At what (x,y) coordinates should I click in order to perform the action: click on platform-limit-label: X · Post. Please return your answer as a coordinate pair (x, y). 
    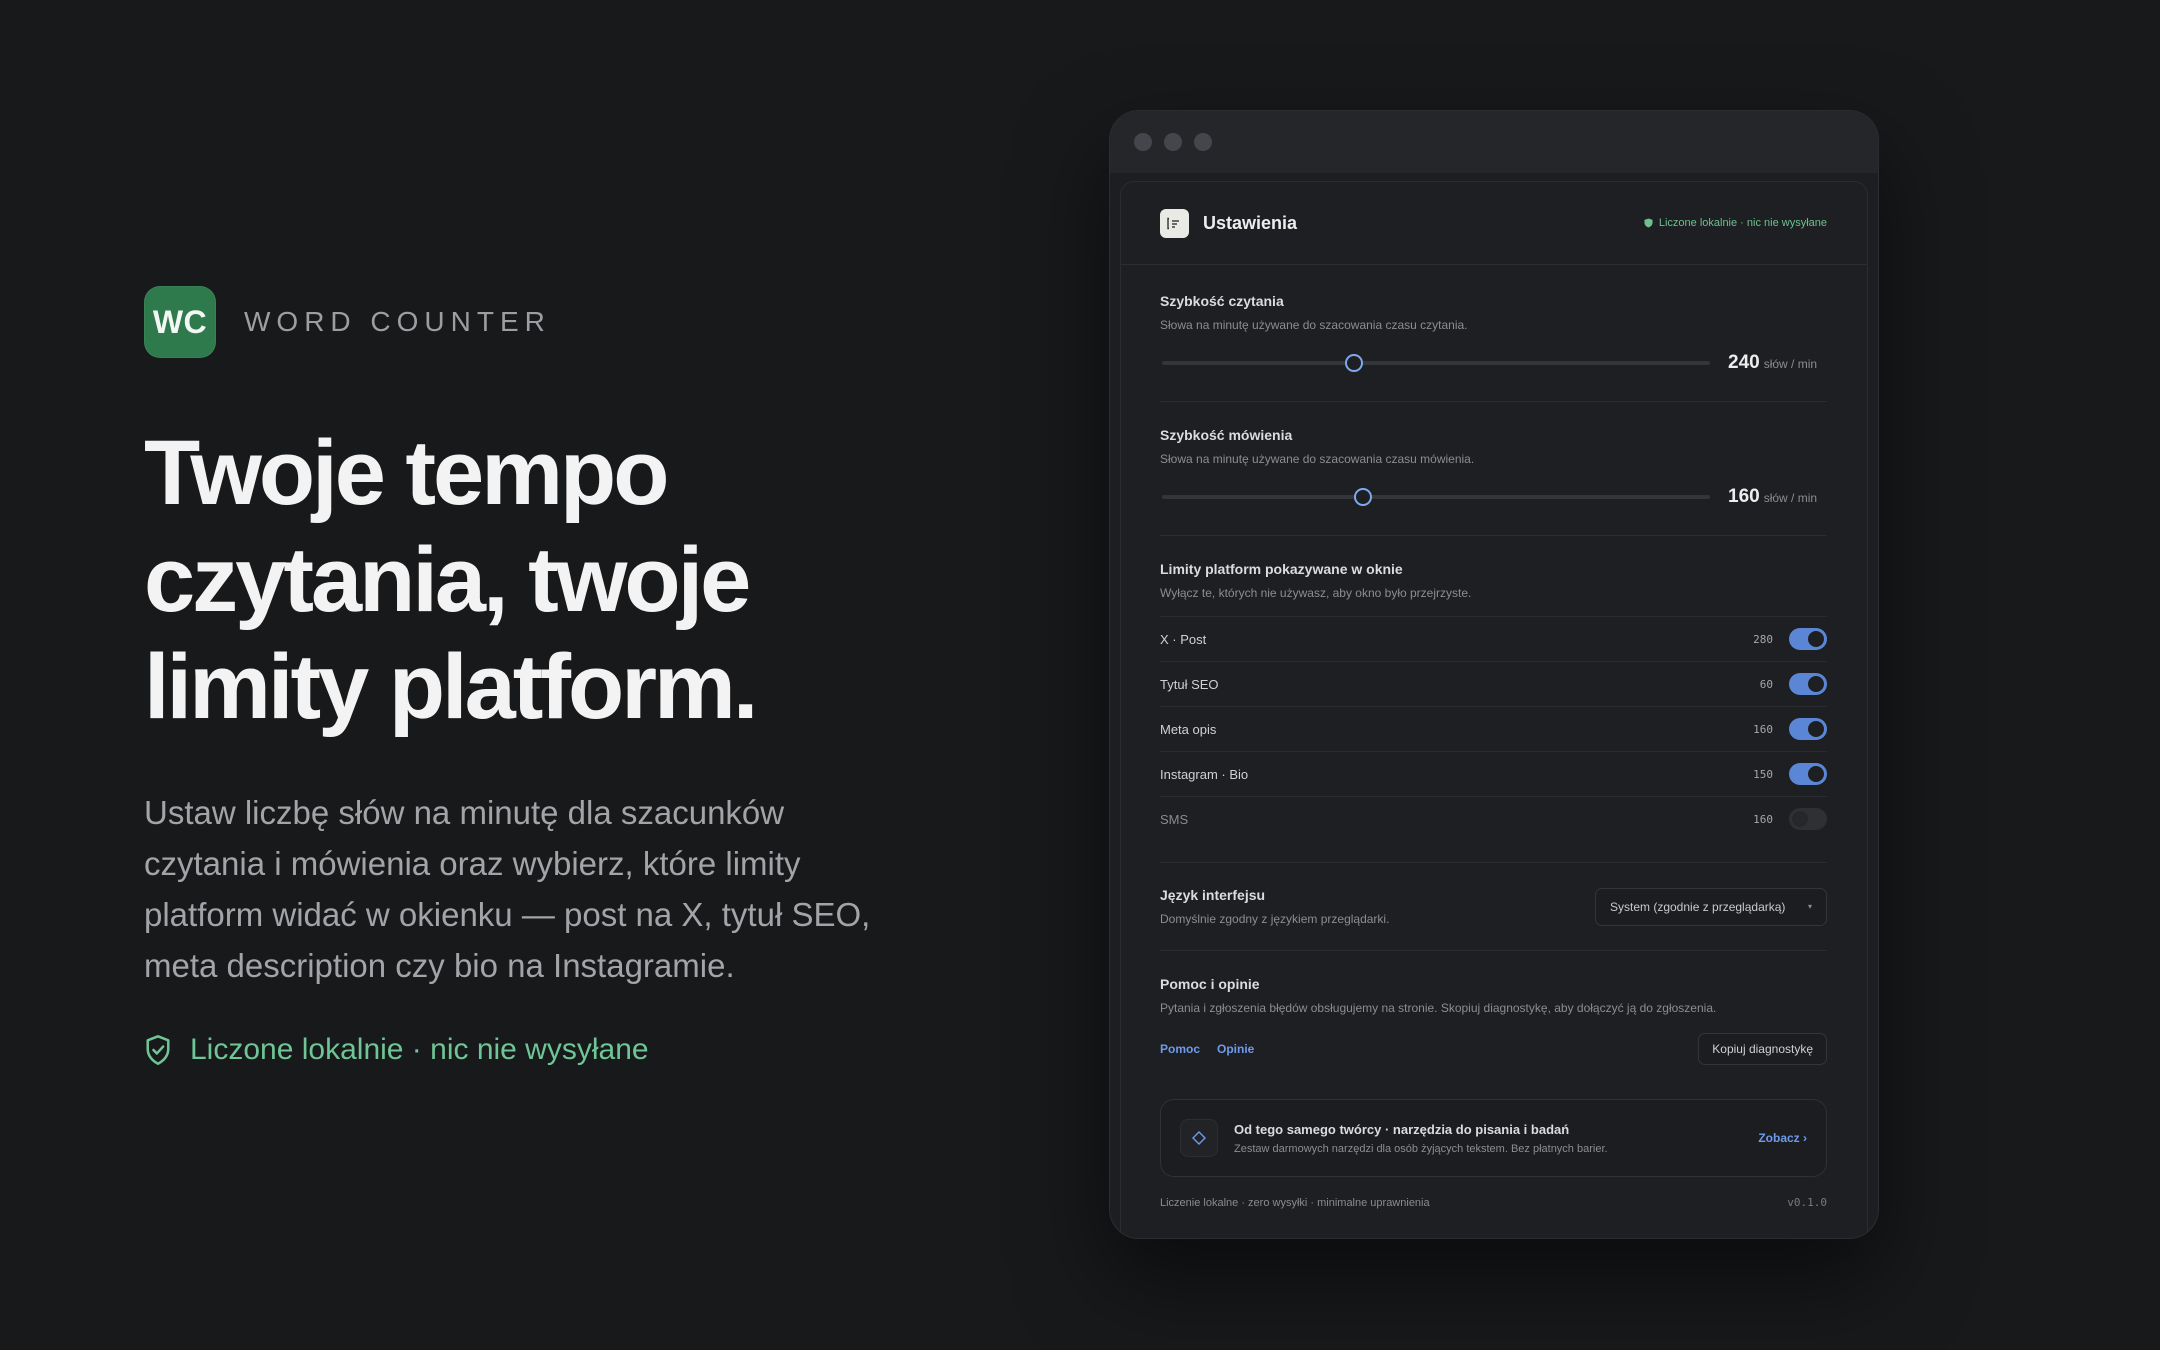
    Looking at the image, I should click on (1183, 639).